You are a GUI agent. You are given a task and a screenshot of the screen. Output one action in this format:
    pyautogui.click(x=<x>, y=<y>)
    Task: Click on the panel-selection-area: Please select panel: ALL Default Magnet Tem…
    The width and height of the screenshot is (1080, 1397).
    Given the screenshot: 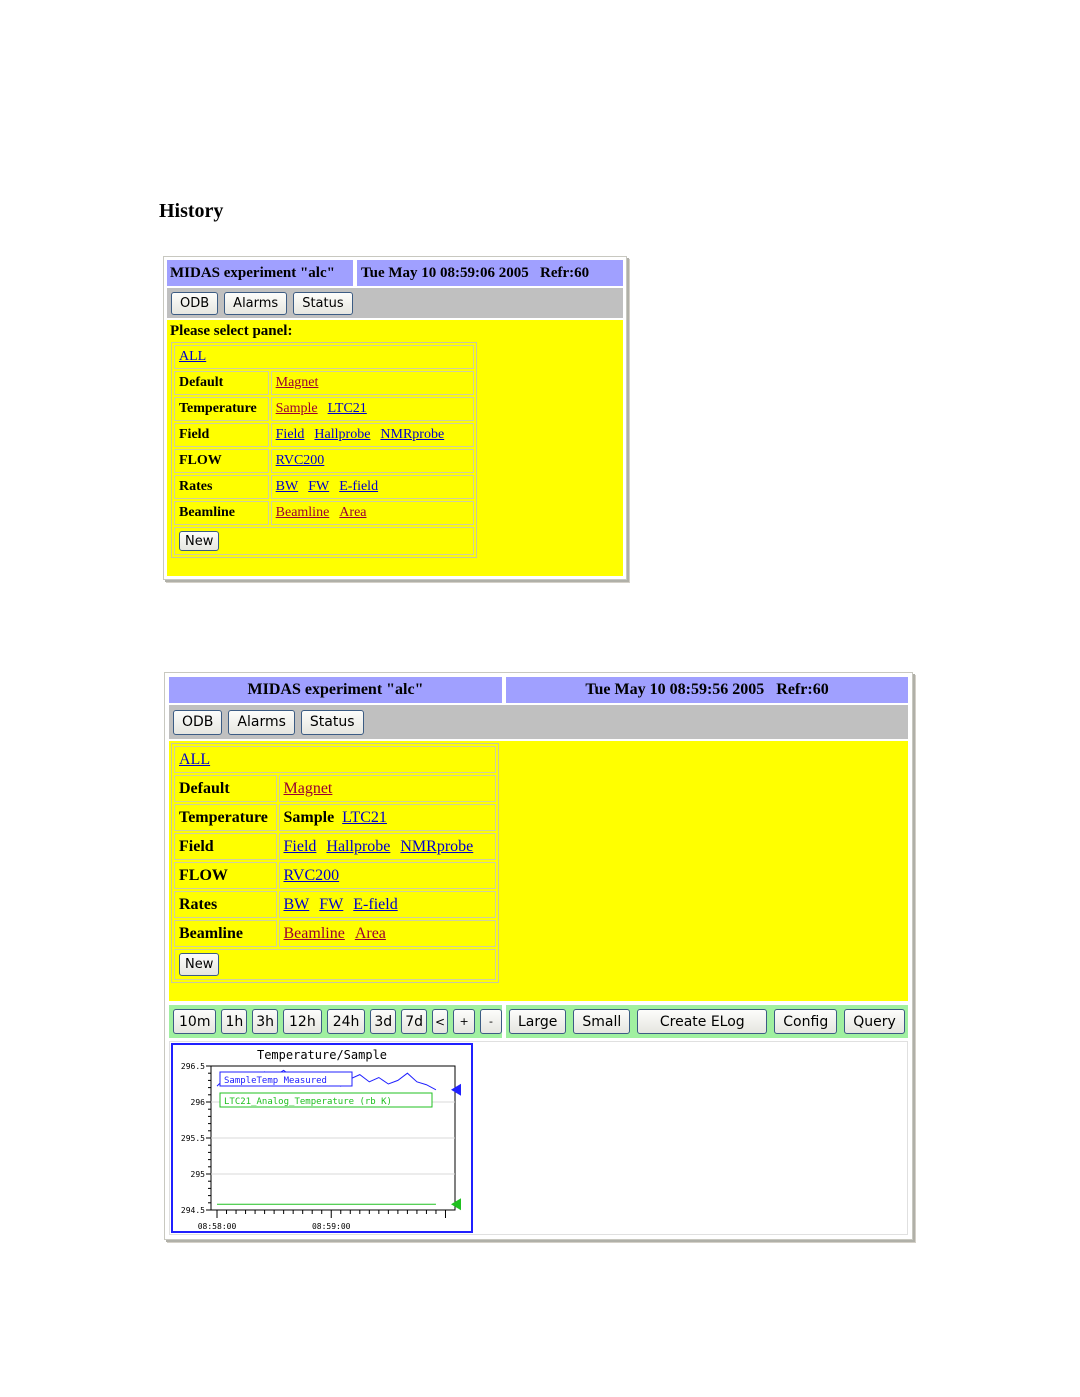 What is the action you would take?
    pyautogui.click(x=395, y=448)
    